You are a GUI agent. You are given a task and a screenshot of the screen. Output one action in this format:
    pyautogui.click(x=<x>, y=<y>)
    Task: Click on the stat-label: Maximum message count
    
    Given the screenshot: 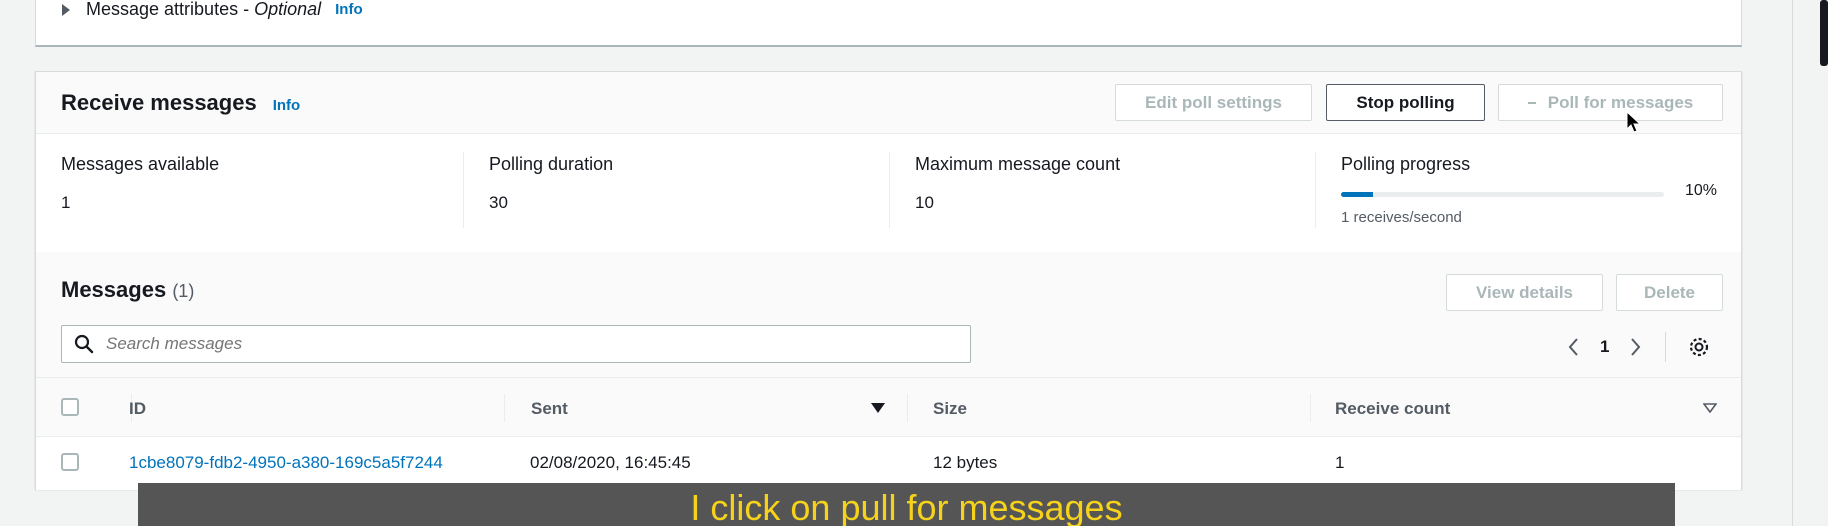 What is the action you would take?
    pyautogui.click(x=1018, y=164)
    